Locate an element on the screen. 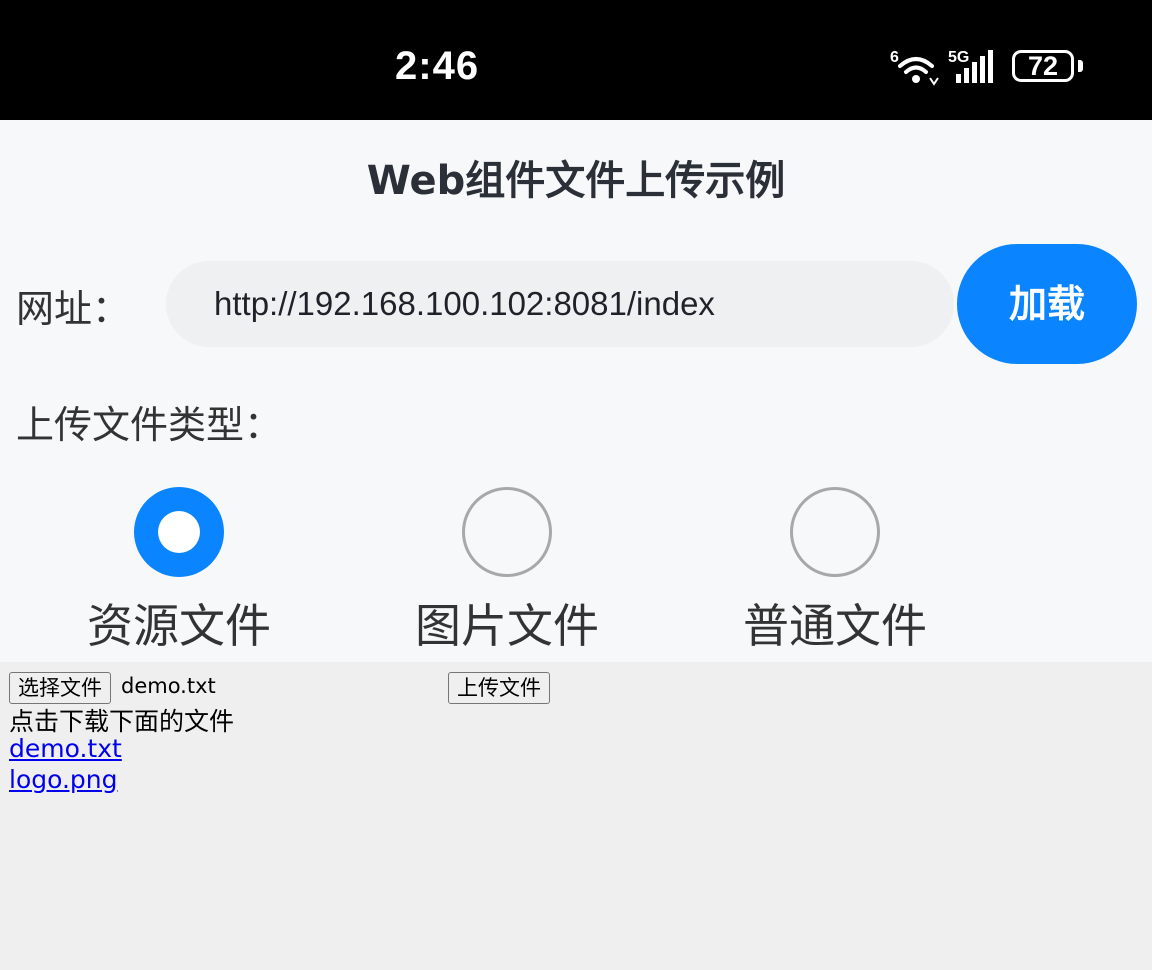 Image resolution: width=1152 pixels, height=970 pixels. choose-file-button: 选择文件 is located at coordinates (60, 688).